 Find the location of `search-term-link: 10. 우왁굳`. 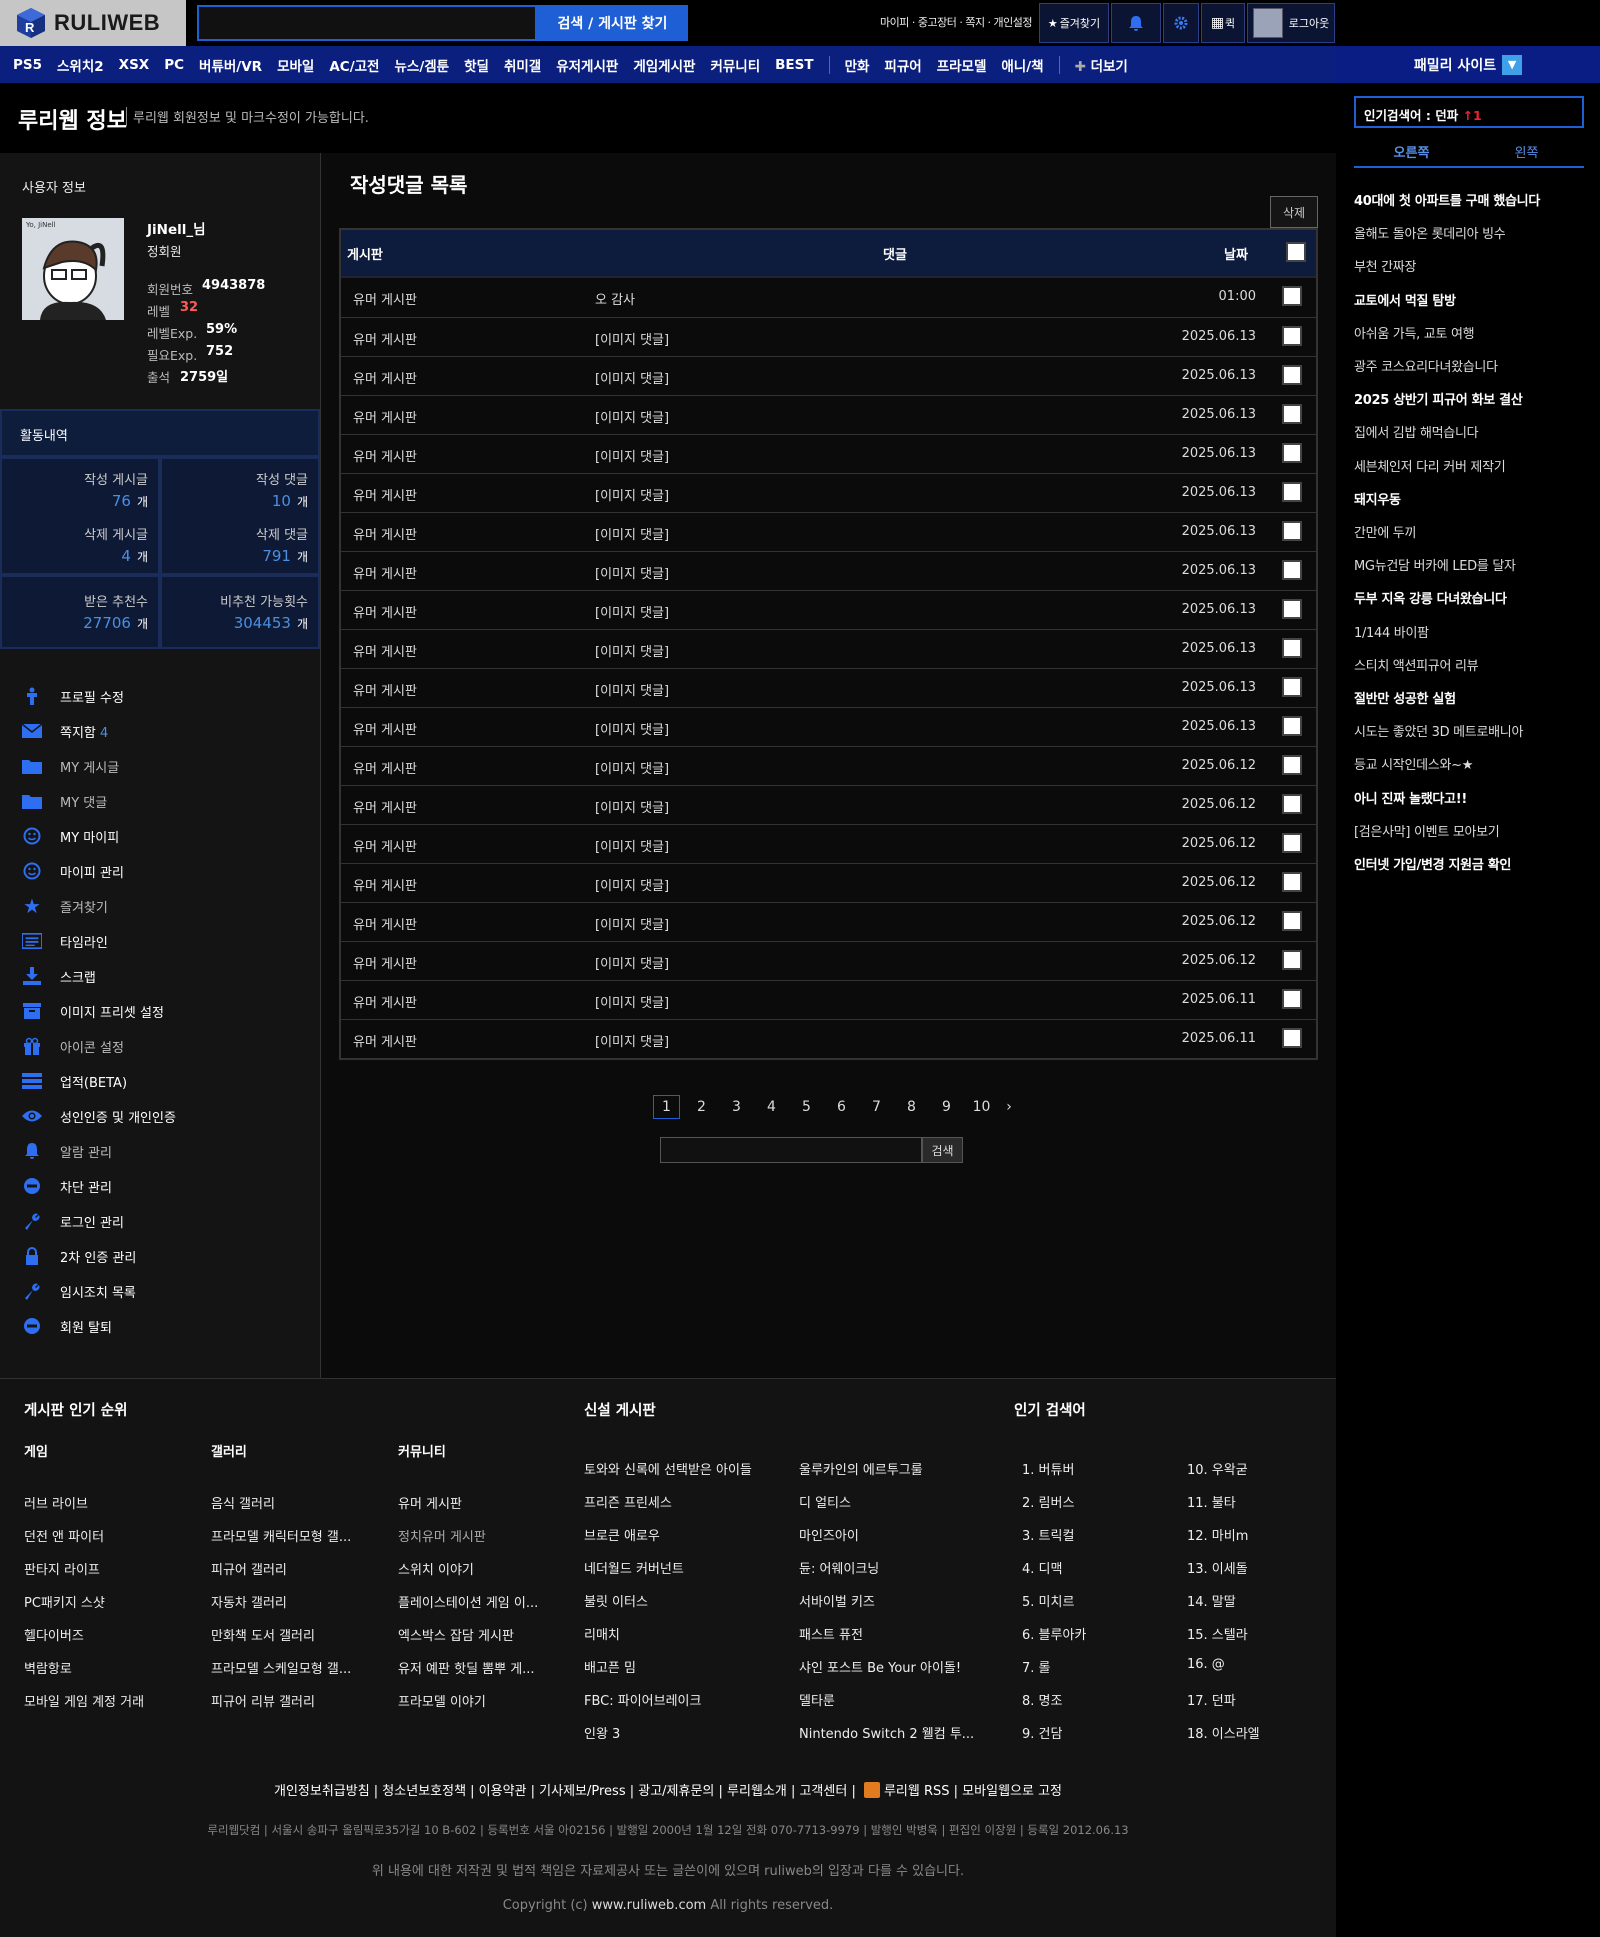

search-term-link: 10. 우왁굳 is located at coordinates (1217, 1468).